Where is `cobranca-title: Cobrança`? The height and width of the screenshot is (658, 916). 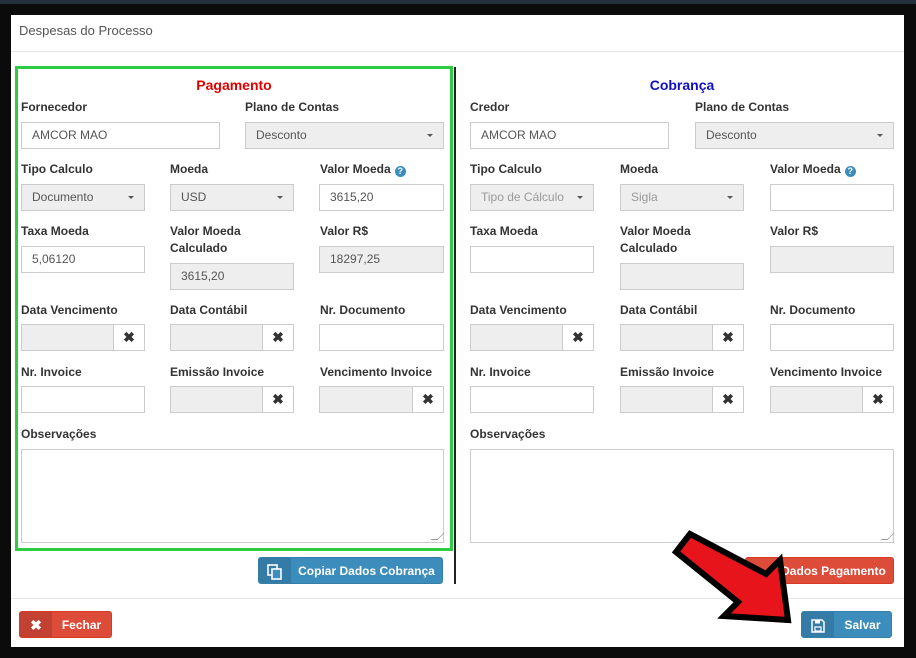 cobranca-title: Cobrança is located at coordinates (682, 85).